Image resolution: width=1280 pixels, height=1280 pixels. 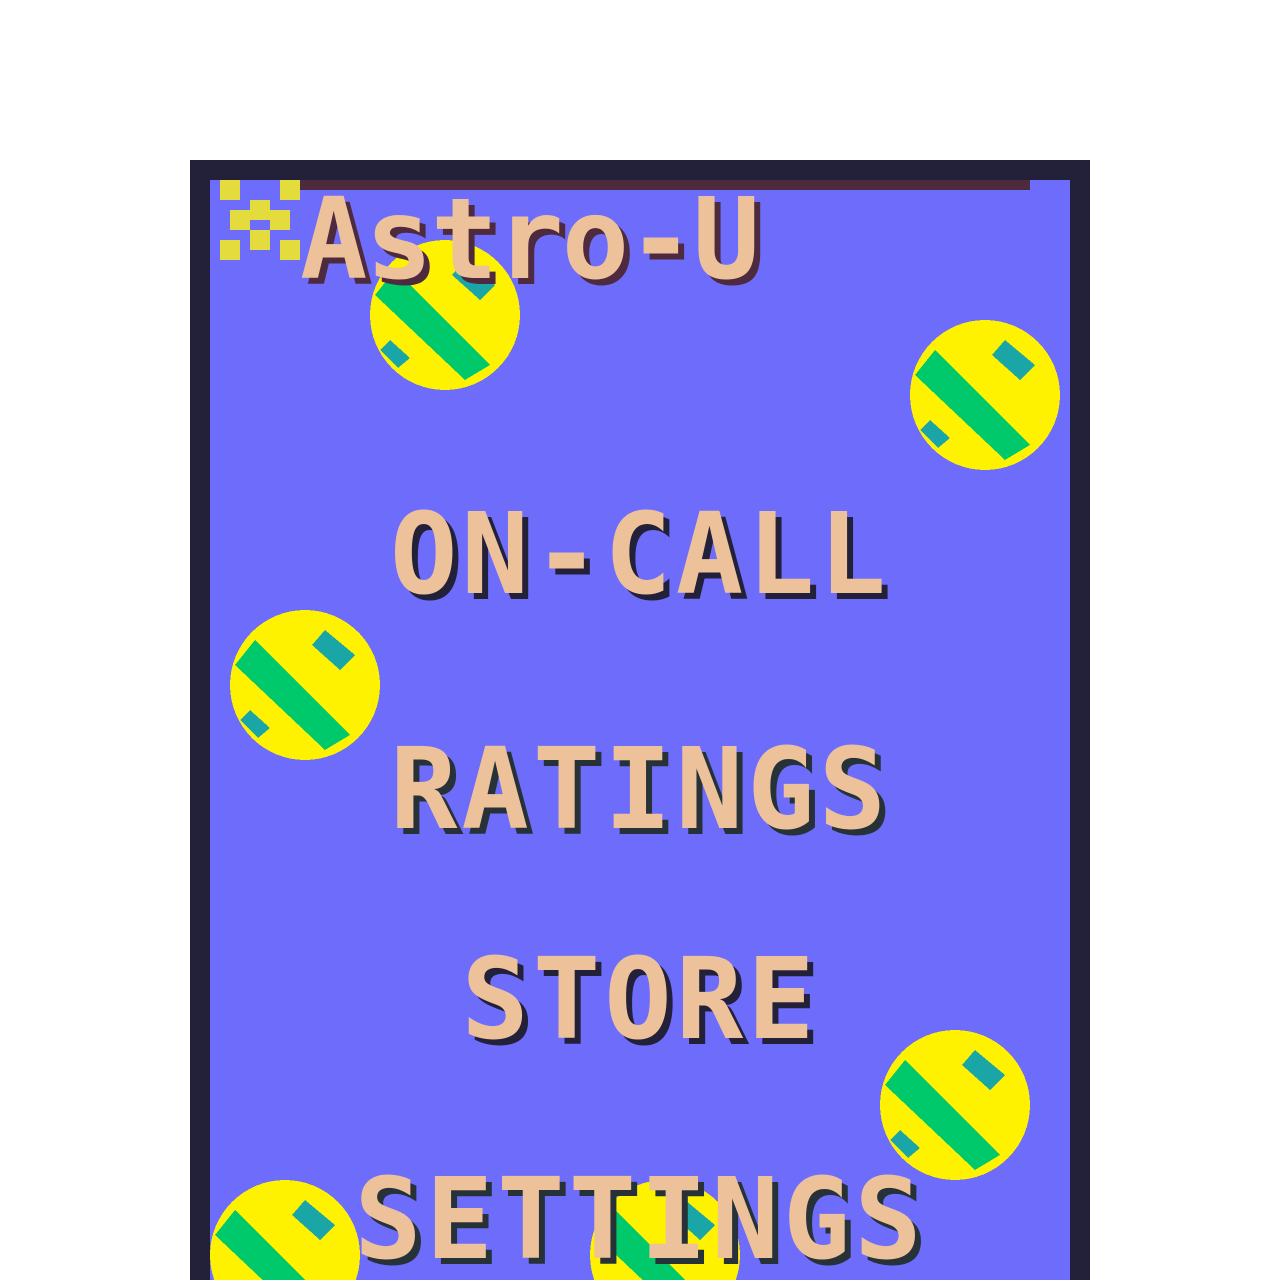 What do you see at coordinates (530, 242) in the screenshot?
I see `game-title: Astro-U` at bounding box center [530, 242].